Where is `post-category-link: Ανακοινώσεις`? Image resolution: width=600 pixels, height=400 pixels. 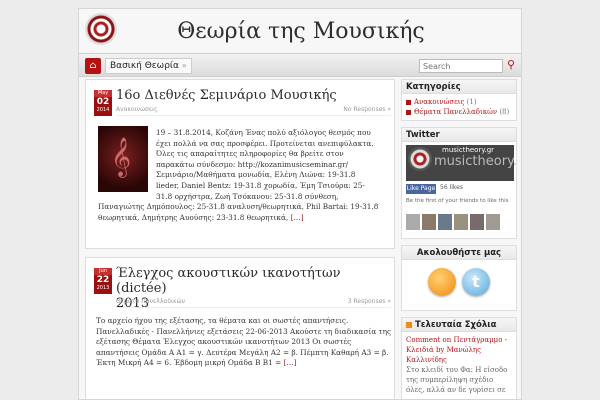
post-category-link: Ανακοινώσεις is located at coordinates (137, 109).